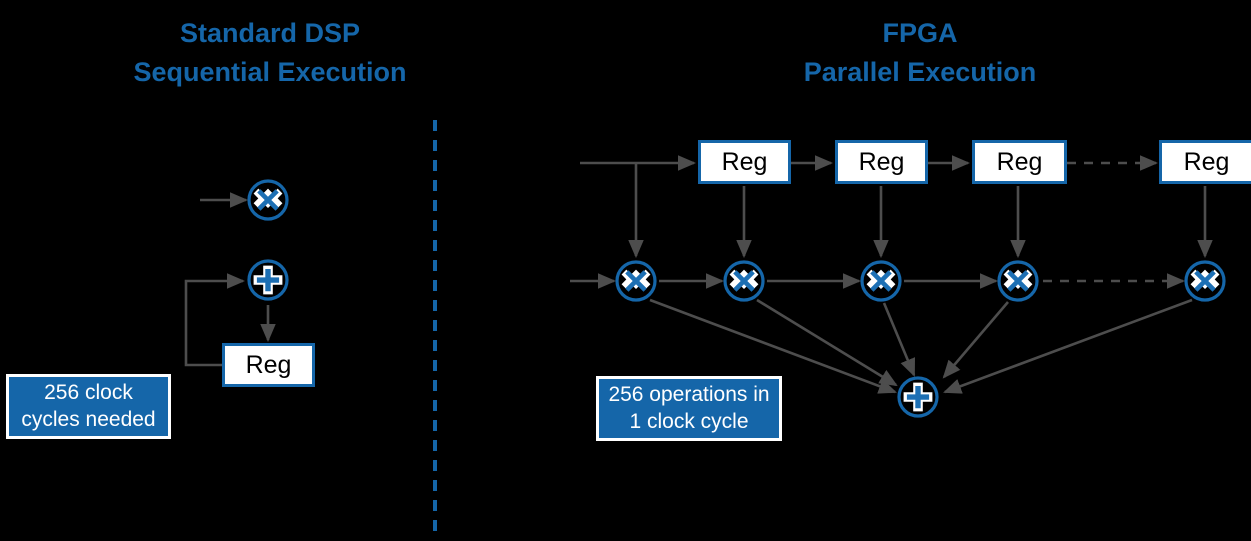 The height and width of the screenshot is (541, 1251). I want to click on right-panel-title: FPGA Parallel Execution, so click(920, 53).